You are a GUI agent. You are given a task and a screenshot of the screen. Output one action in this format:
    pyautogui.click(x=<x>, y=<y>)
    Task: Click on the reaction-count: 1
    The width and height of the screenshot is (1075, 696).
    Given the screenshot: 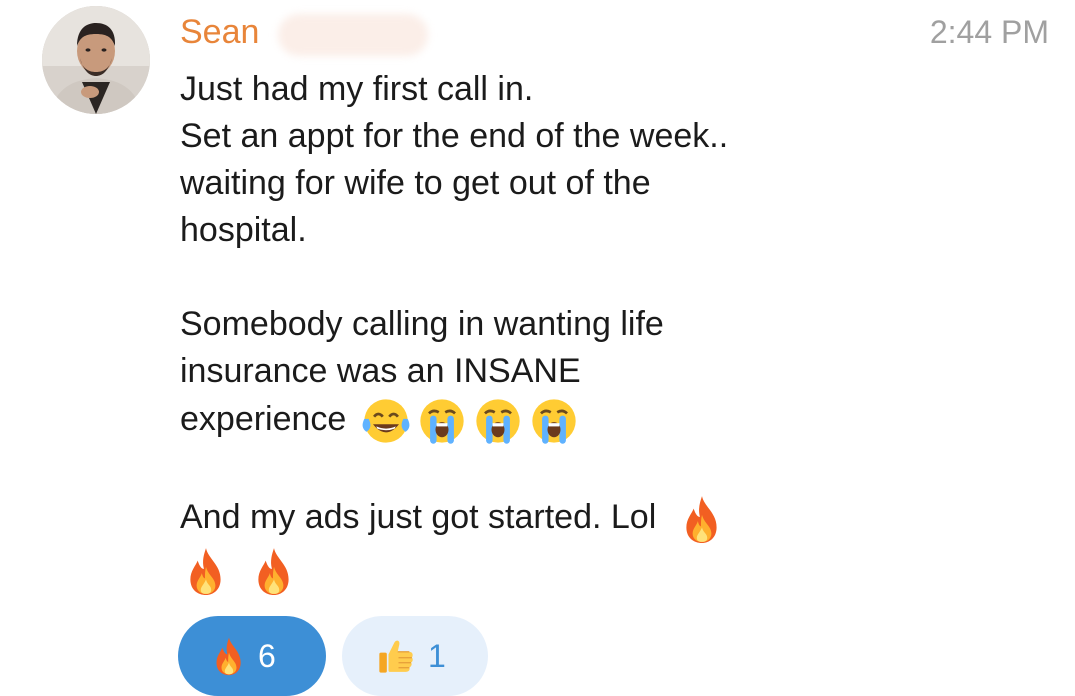 What is the action you would take?
    pyautogui.click(x=437, y=656)
    